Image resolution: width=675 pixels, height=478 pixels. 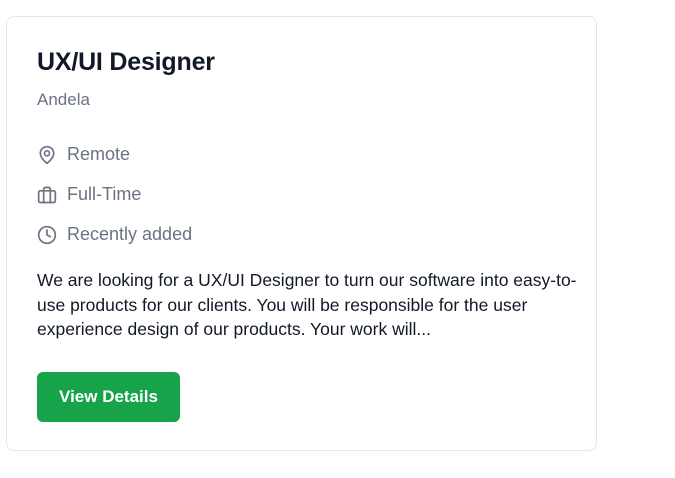 I want to click on briefcase-icon, so click(x=47, y=195).